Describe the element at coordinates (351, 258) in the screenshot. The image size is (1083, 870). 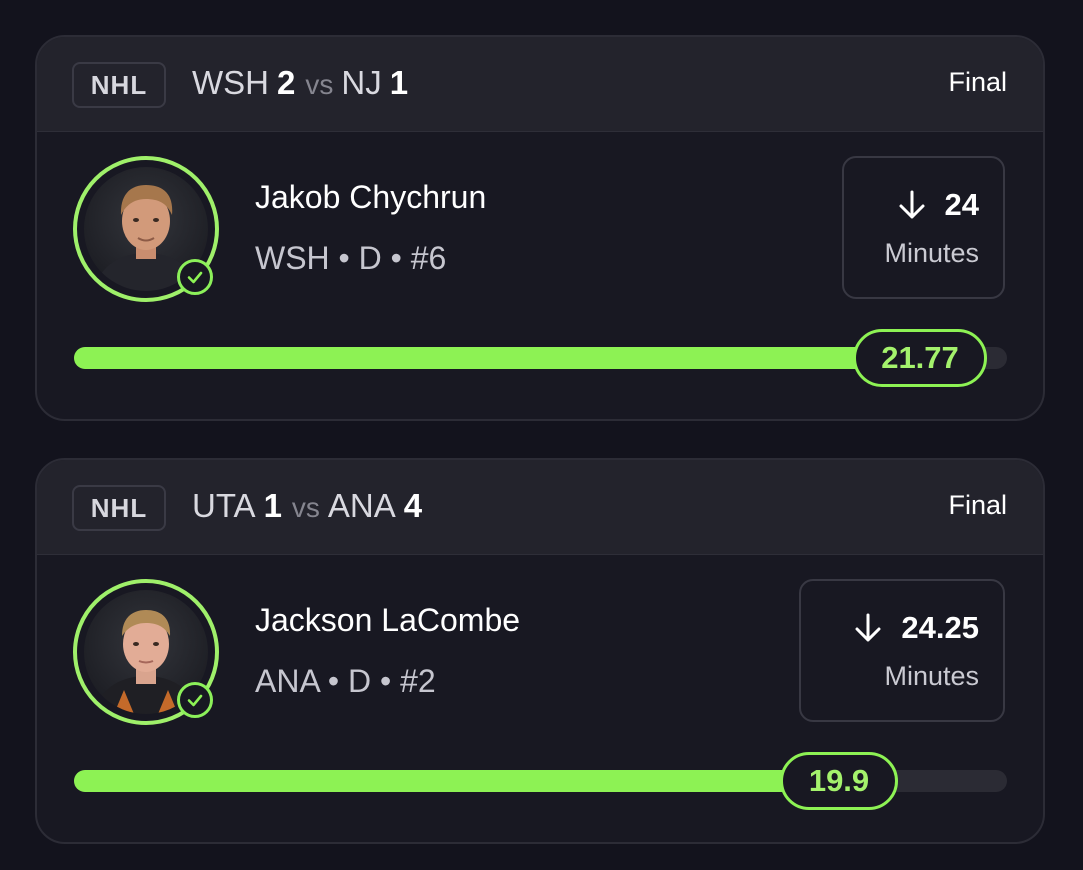
I see `player-info: WSH • D • #6` at that location.